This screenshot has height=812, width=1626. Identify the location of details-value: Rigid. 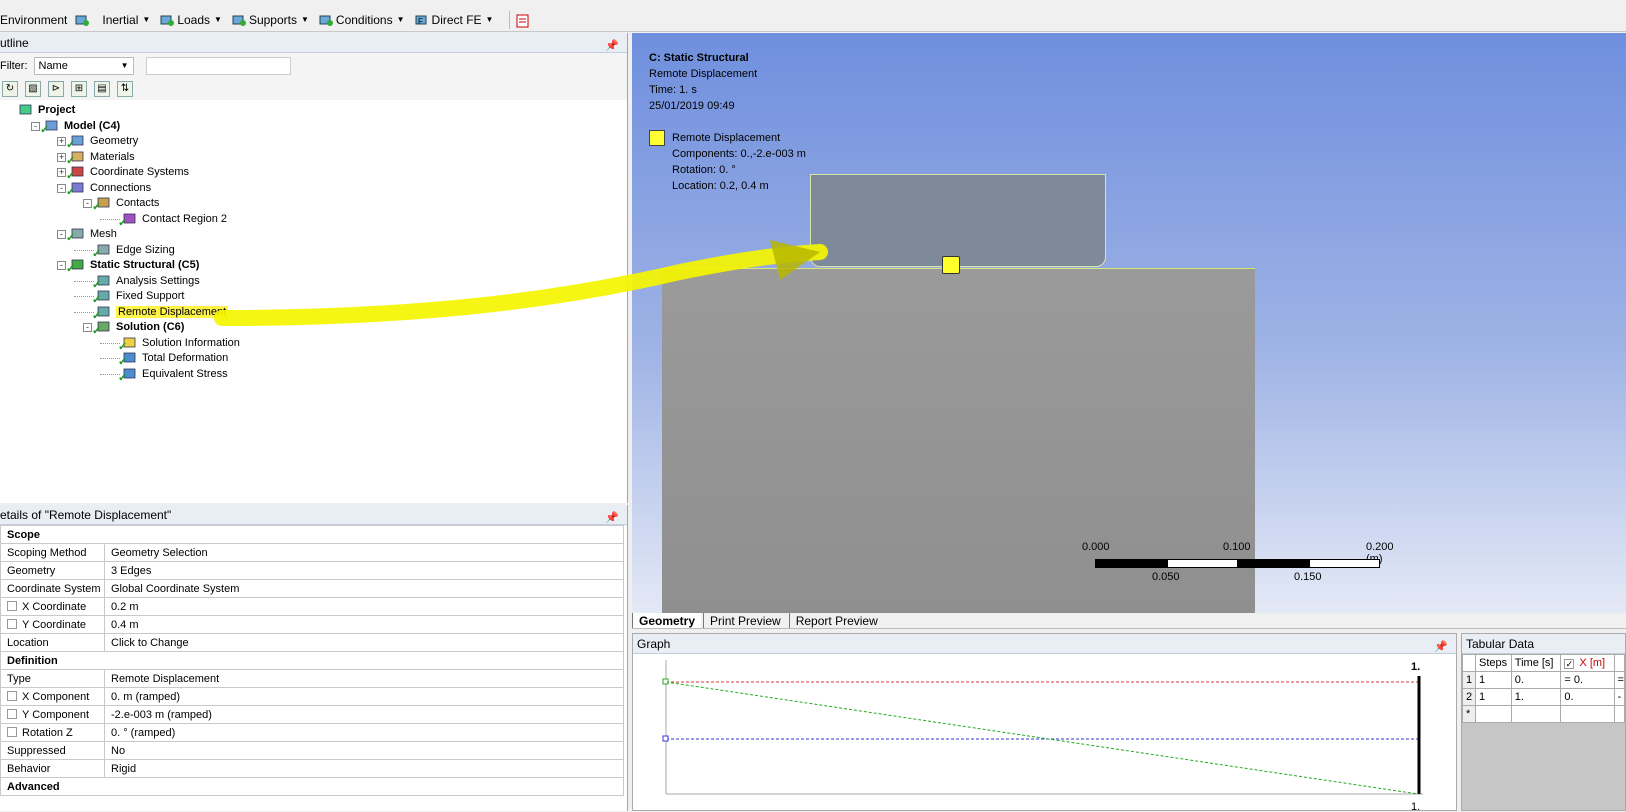
(364, 768).